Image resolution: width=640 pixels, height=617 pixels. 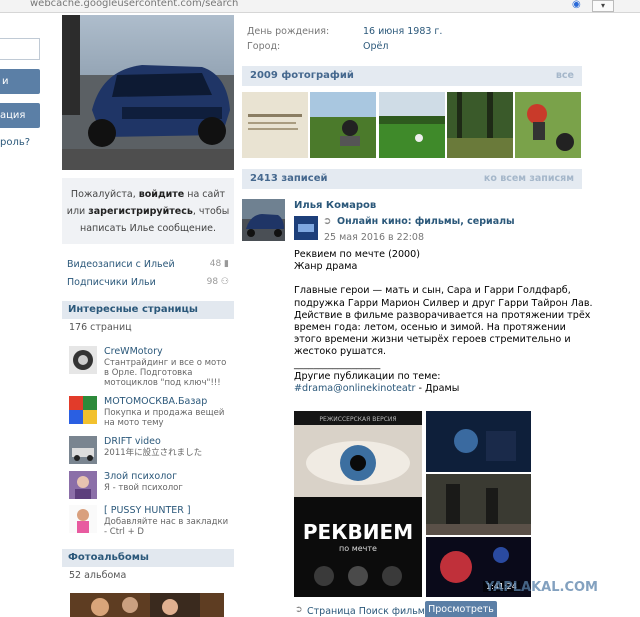 What do you see at coordinates (426, 221) in the screenshot?
I see `repost-source-title: Онлайн кино: фильмы, сериалы` at bounding box center [426, 221].